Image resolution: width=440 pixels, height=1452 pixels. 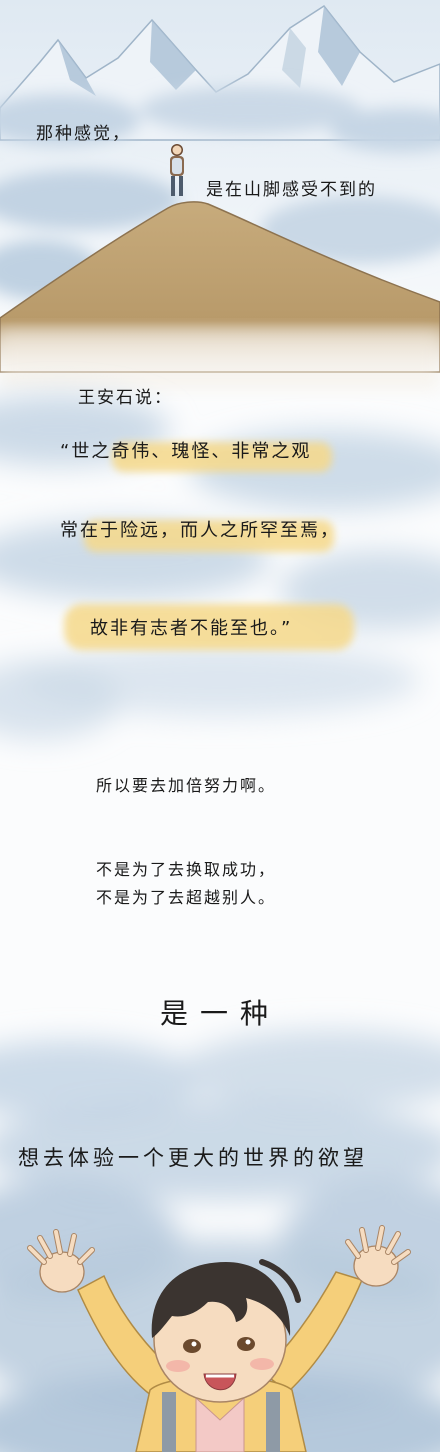 I want to click on closing-line-1: 是一种, so click(x=220, y=1013).